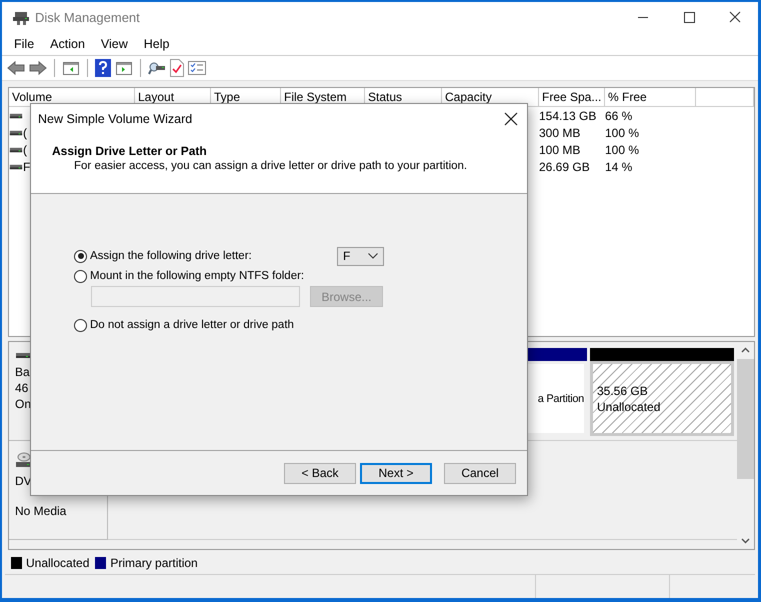  I want to click on console-tree-icon, so click(71, 68).